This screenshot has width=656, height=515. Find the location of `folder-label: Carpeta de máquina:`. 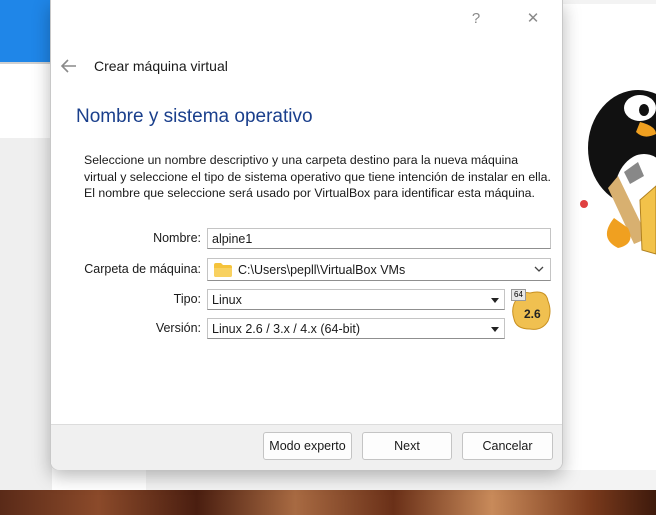

folder-label: Carpeta de máquina: is located at coordinates (142, 269).